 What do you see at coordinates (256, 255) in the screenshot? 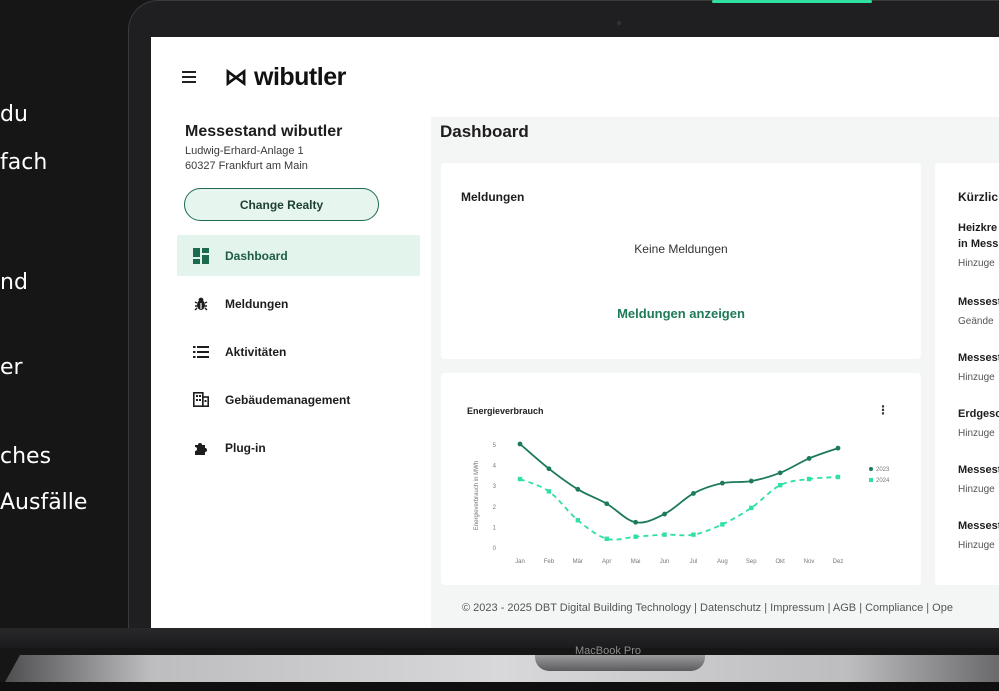
I see `sidebar-item-label: Dashboard` at bounding box center [256, 255].